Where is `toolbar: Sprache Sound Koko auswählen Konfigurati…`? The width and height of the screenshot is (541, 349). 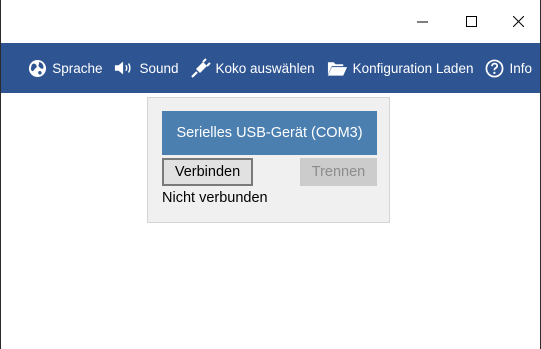 toolbar: Sprache Sound Koko auswählen Konfigurati… is located at coordinates (270, 68).